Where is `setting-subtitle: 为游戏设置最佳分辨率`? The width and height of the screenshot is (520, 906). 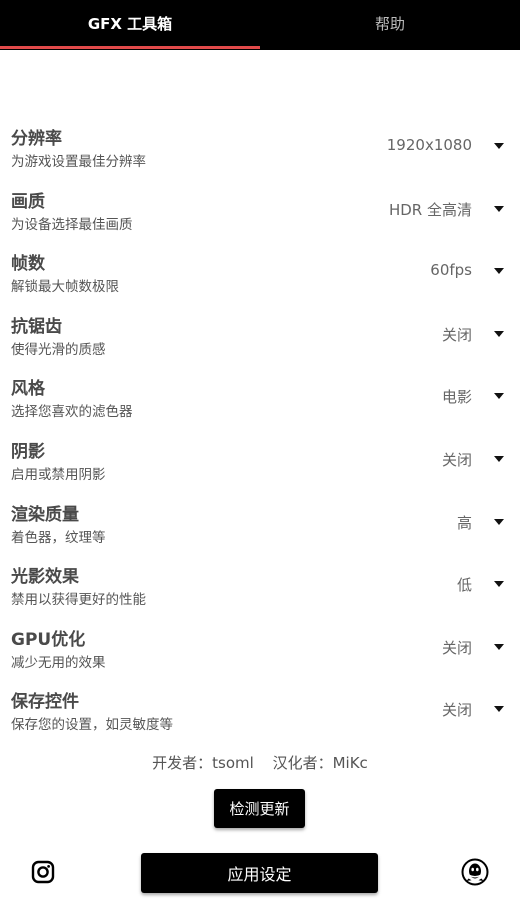
setting-subtitle: 为游戏设置最佳分辨率 is located at coordinates (78, 162).